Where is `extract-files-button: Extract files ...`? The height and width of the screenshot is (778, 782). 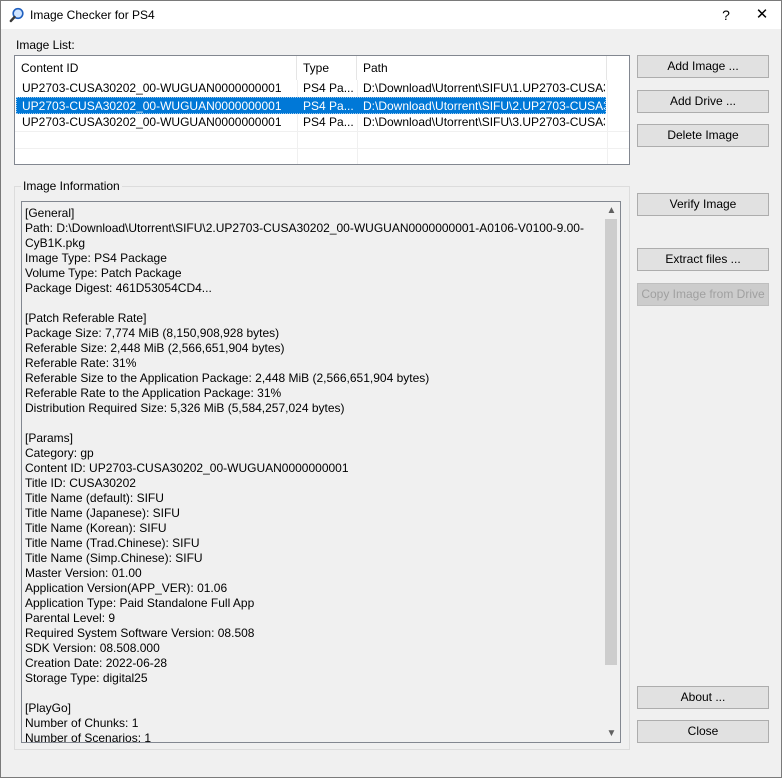 extract-files-button: Extract files ... is located at coordinates (703, 259).